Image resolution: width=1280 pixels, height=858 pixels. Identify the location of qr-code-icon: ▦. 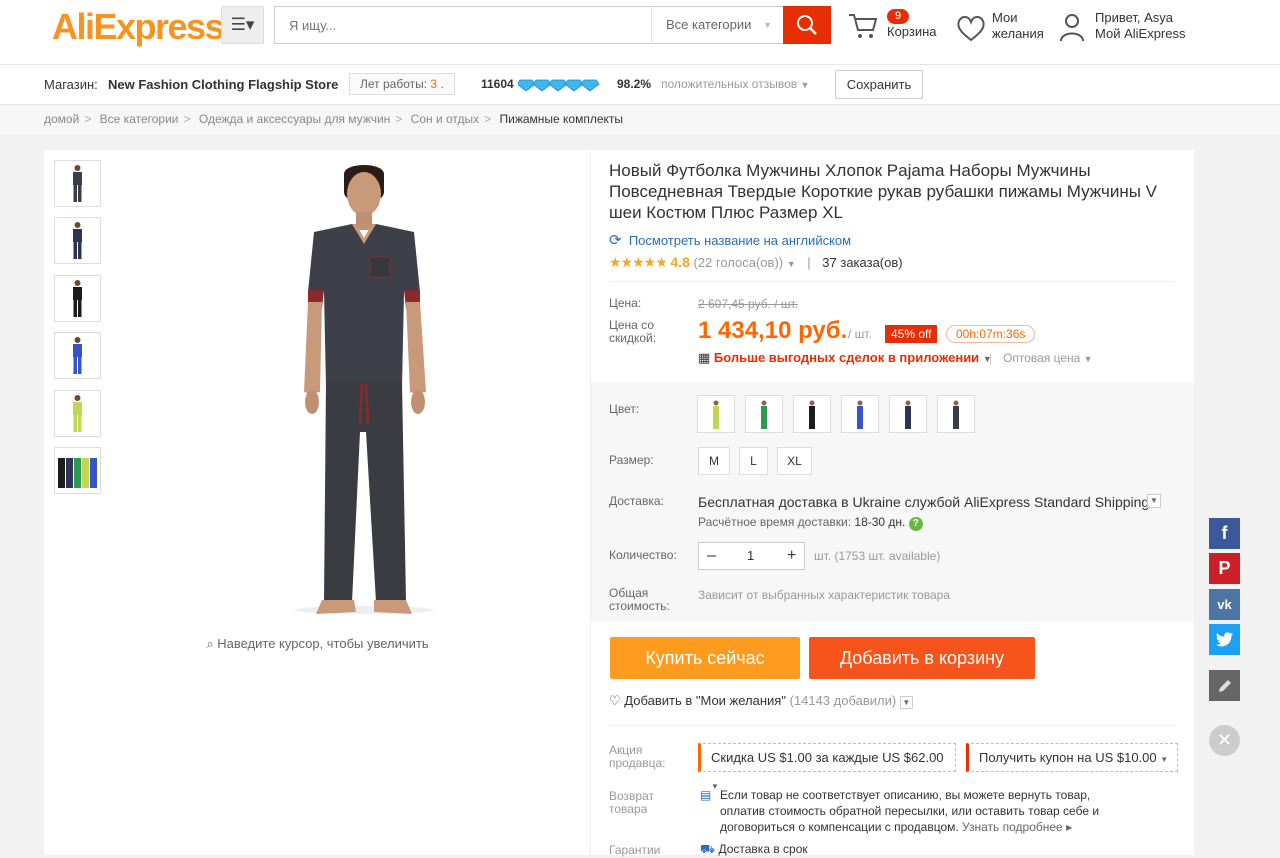
(704, 357).